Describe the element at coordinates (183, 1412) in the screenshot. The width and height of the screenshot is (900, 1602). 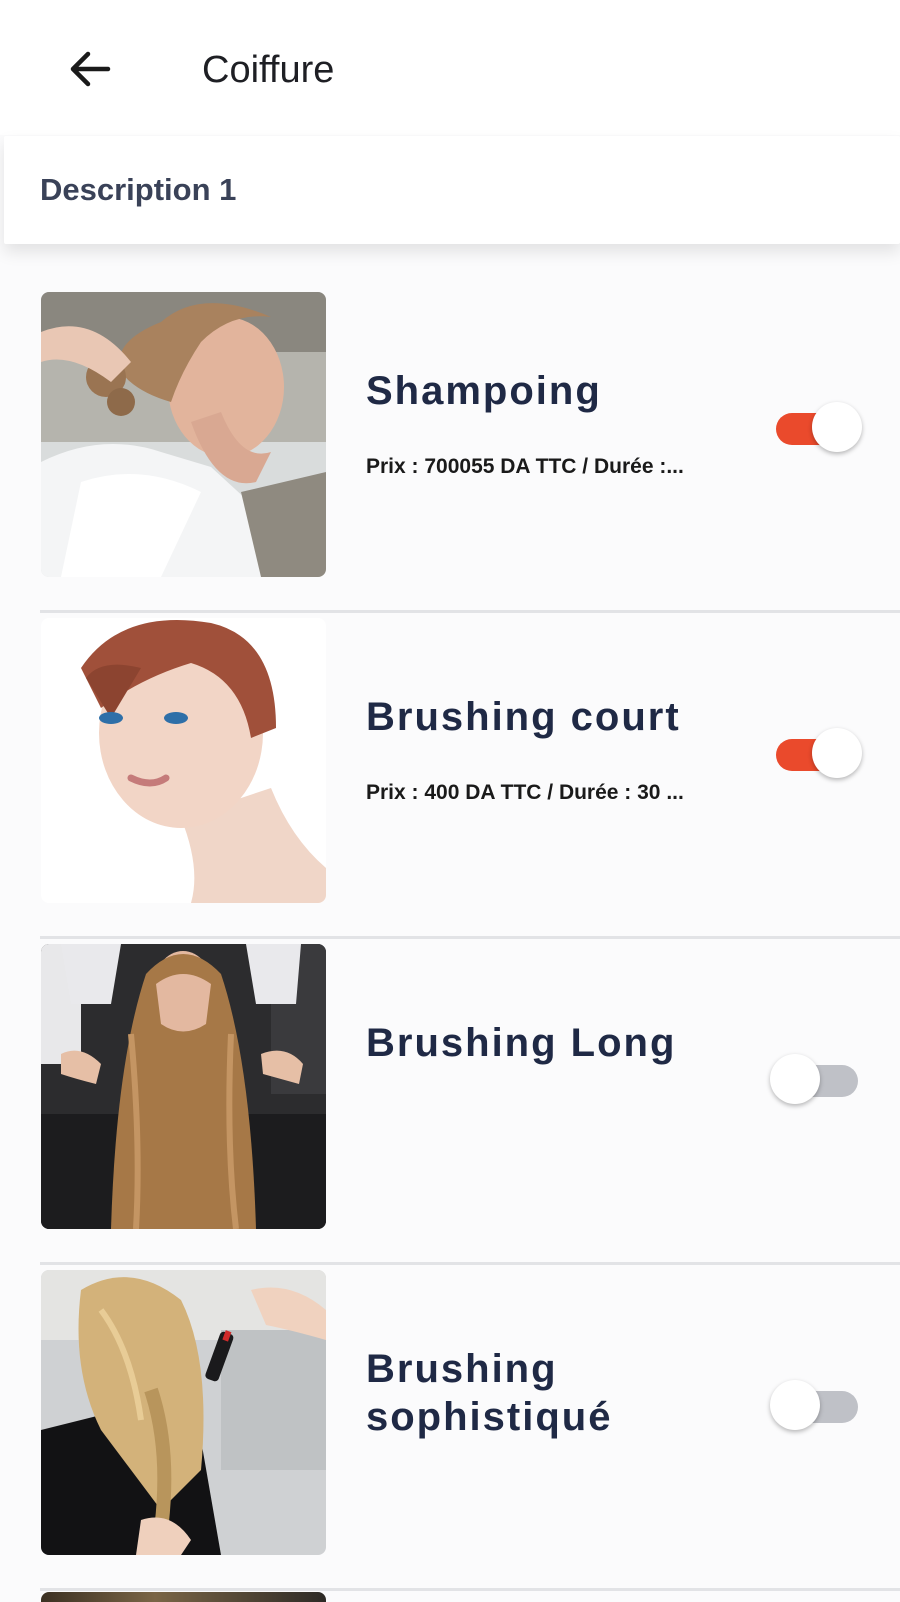
I see `service-image-brushing-sophistique` at that location.